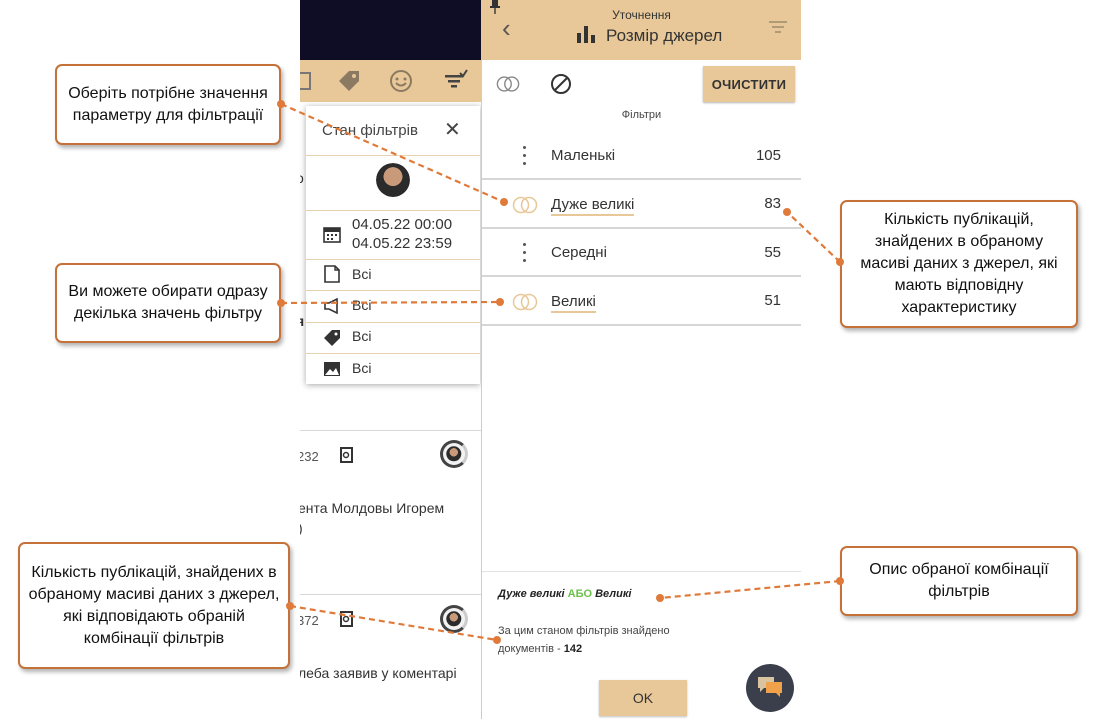  I want to click on background-topbar, so click(390, 30).